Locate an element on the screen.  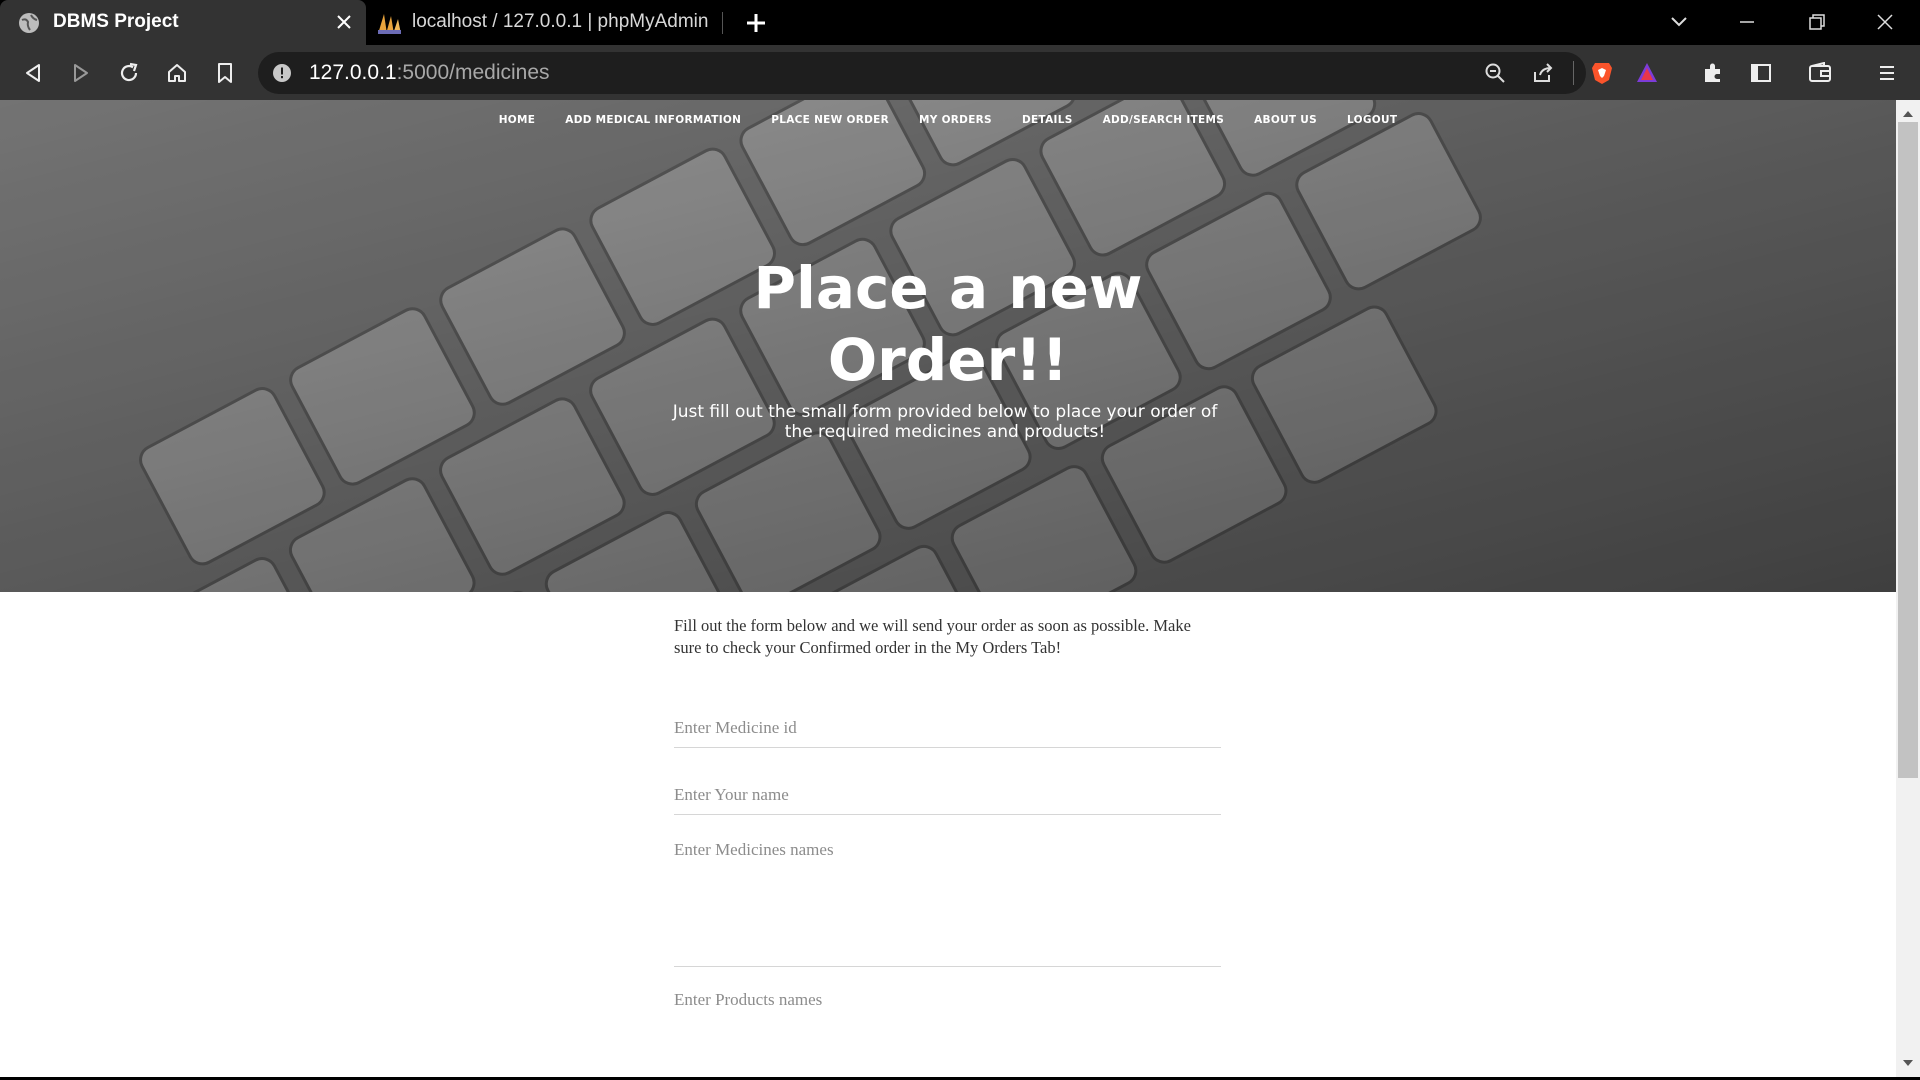
brave-rewards-icon is located at coordinates (1647, 73).